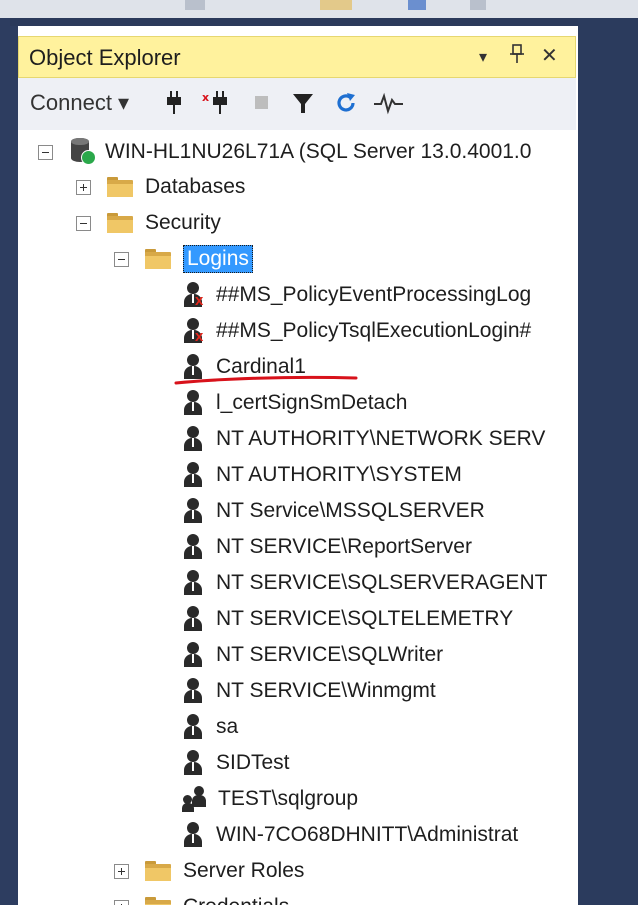 The image size is (638, 905). I want to click on connect-plug-icon, so click(174, 106).